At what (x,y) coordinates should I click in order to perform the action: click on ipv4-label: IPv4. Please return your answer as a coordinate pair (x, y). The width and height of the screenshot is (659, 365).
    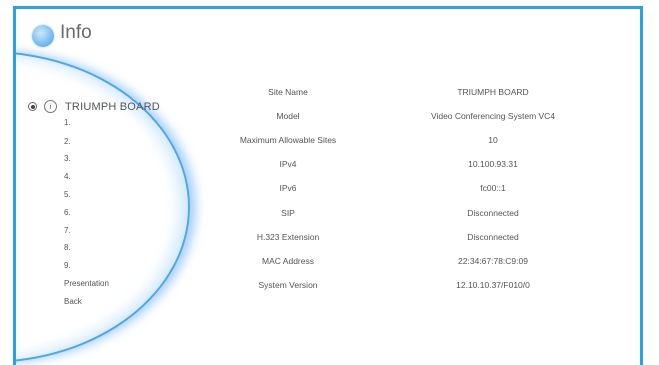
    Looking at the image, I should click on (288, 164).